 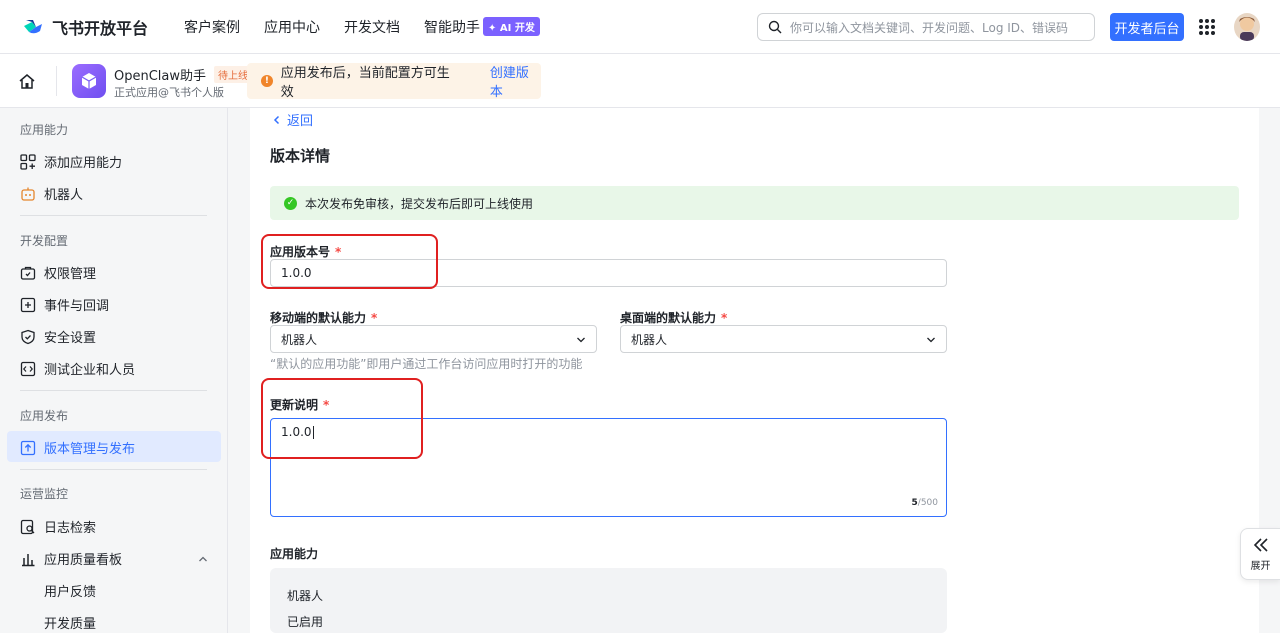 What do you see at coordinates (27, 526) in the screenshot?
I see `log-search-icon` at bounding box center [27, 526].